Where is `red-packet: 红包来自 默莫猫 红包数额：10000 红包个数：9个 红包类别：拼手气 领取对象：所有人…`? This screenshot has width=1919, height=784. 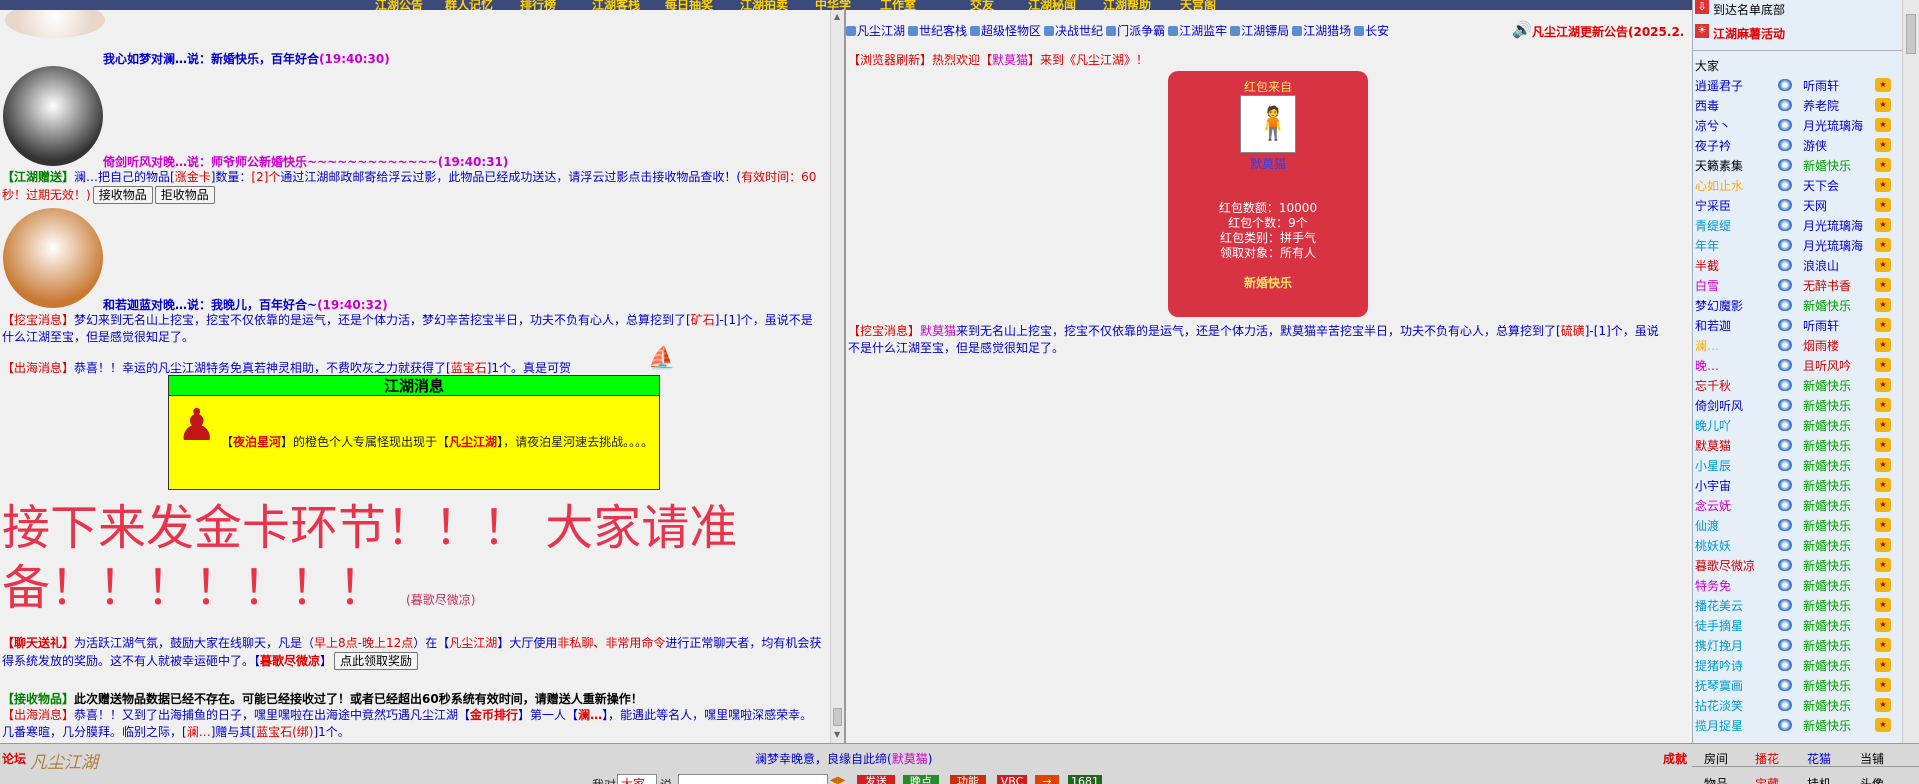 red-packet: 红包来自 默莫猫 红包数额：10000 红包个数：9个 红包类别：拼手气 领取对象：所有人… is located at coordinates (1268, 194).